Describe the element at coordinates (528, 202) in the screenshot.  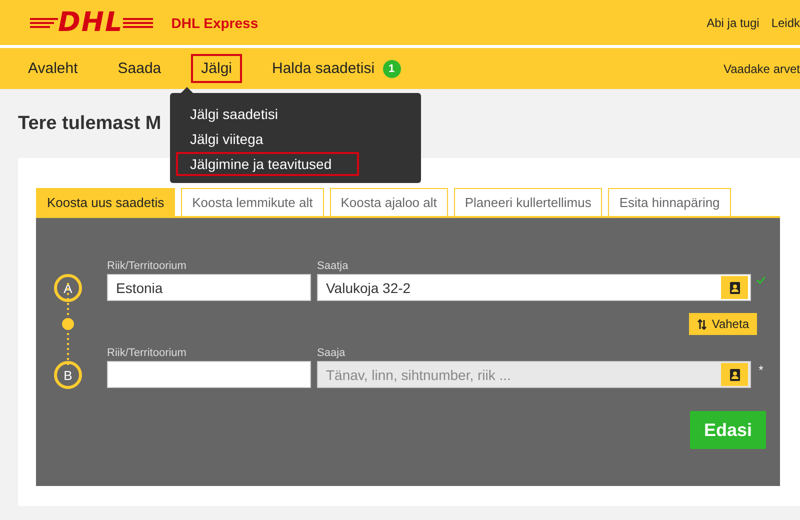
I see `tab: Planeeri kullertellimus` at that location.